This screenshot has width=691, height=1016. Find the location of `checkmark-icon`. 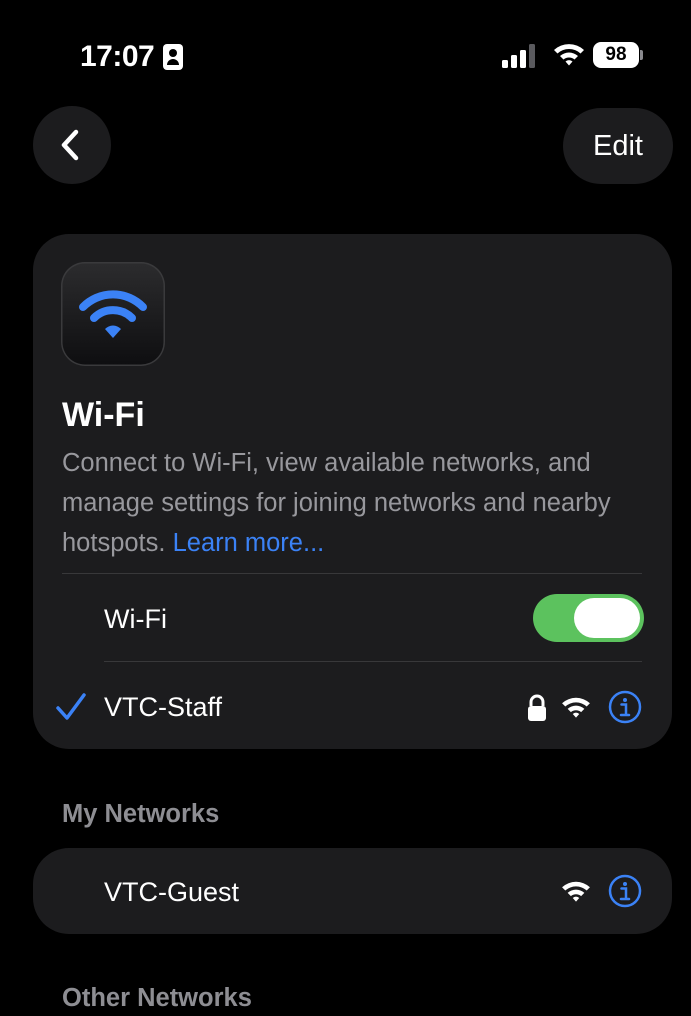

checkmark-icon is located at coordinates (71, 706).